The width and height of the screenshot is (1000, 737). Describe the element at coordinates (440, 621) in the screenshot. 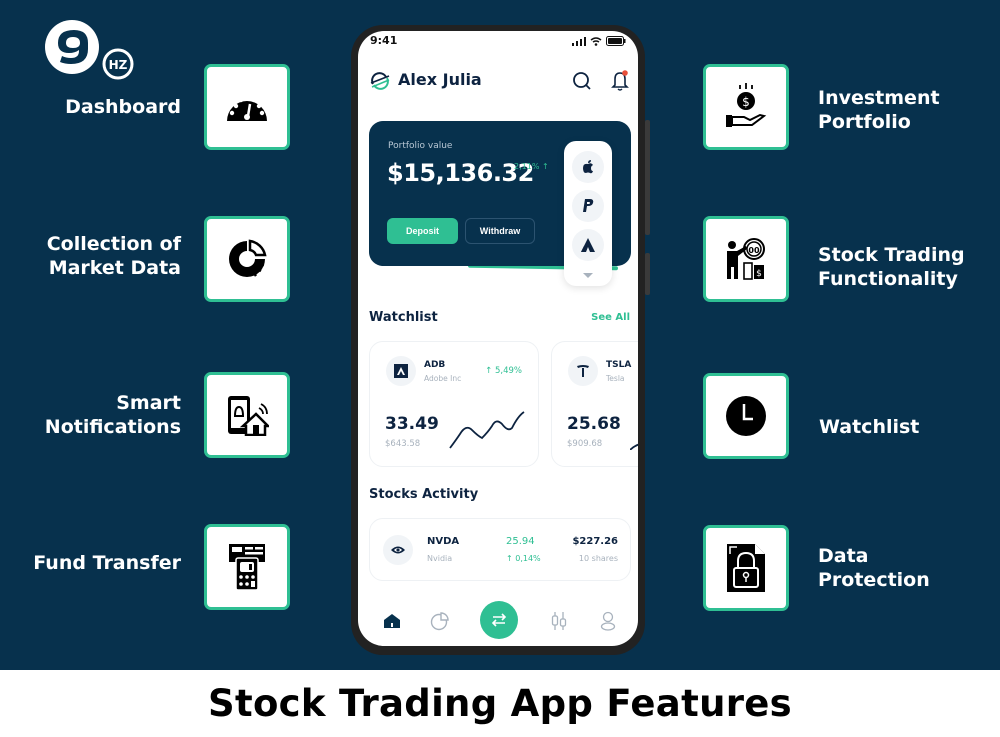

I see `nav-portfolio` at that location.